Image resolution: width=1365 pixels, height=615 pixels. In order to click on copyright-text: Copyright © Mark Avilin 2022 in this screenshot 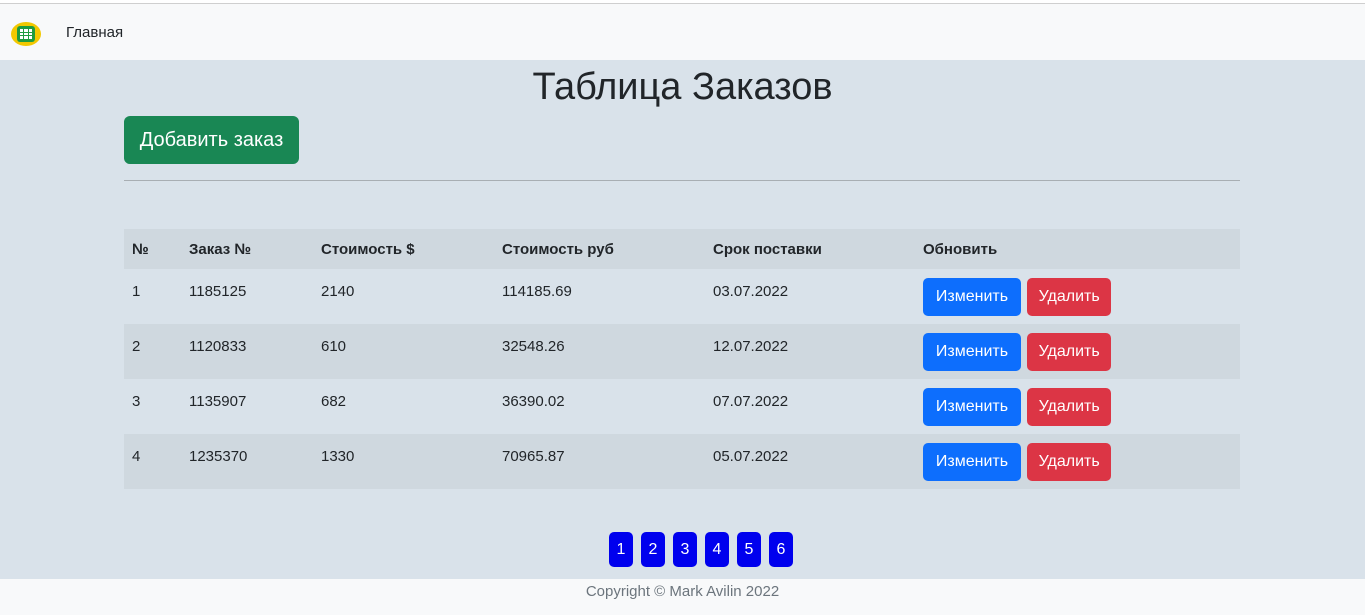, I will do `click(682, 591)`.